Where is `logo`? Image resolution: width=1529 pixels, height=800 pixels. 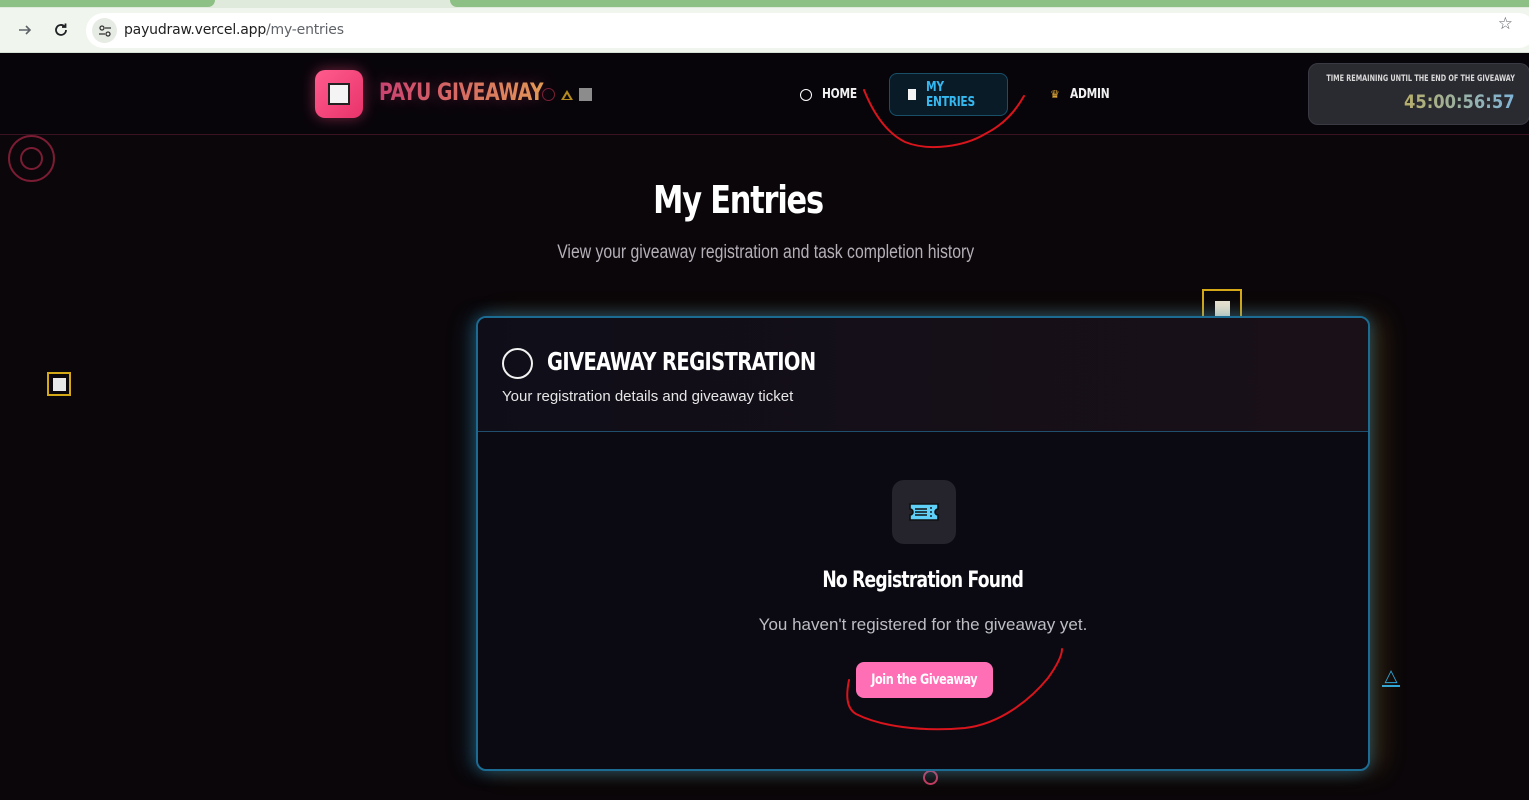
logo is located at coordinates (339, 94).